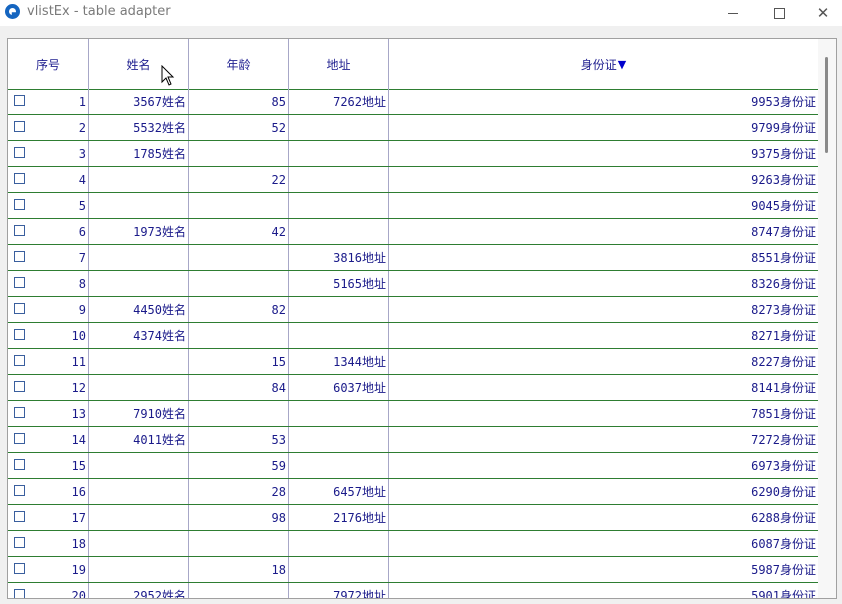  What do you see at coordinates (339, 257) in the screenshot?
I see `cell-address: 3816地址` at bounding box center [339, 257].